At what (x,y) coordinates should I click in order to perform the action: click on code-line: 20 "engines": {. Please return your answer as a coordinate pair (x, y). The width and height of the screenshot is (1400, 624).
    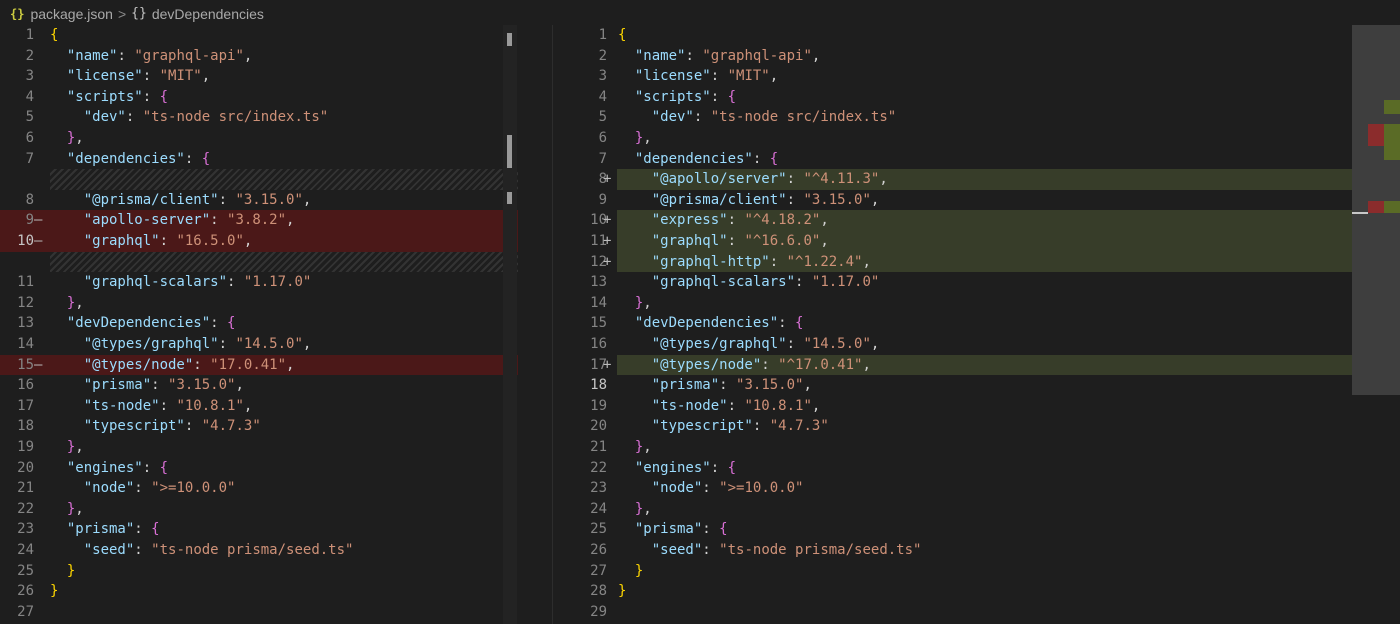
    Looking at the image, I should click on (259, 468).